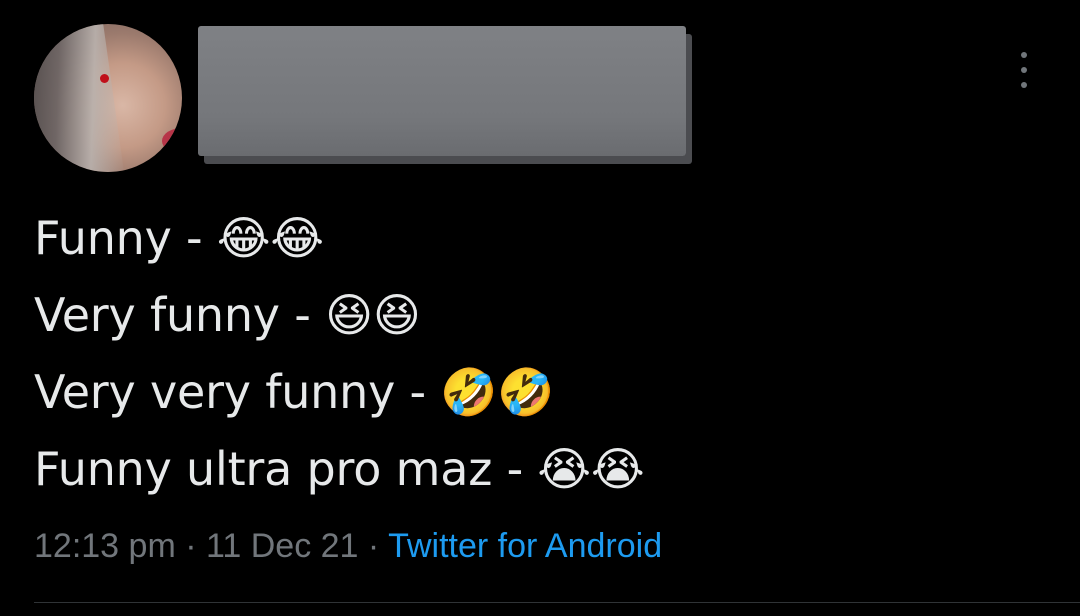 This screenshot has height=616, width=1080. I want to click on author-avatar, so click(108, 98).